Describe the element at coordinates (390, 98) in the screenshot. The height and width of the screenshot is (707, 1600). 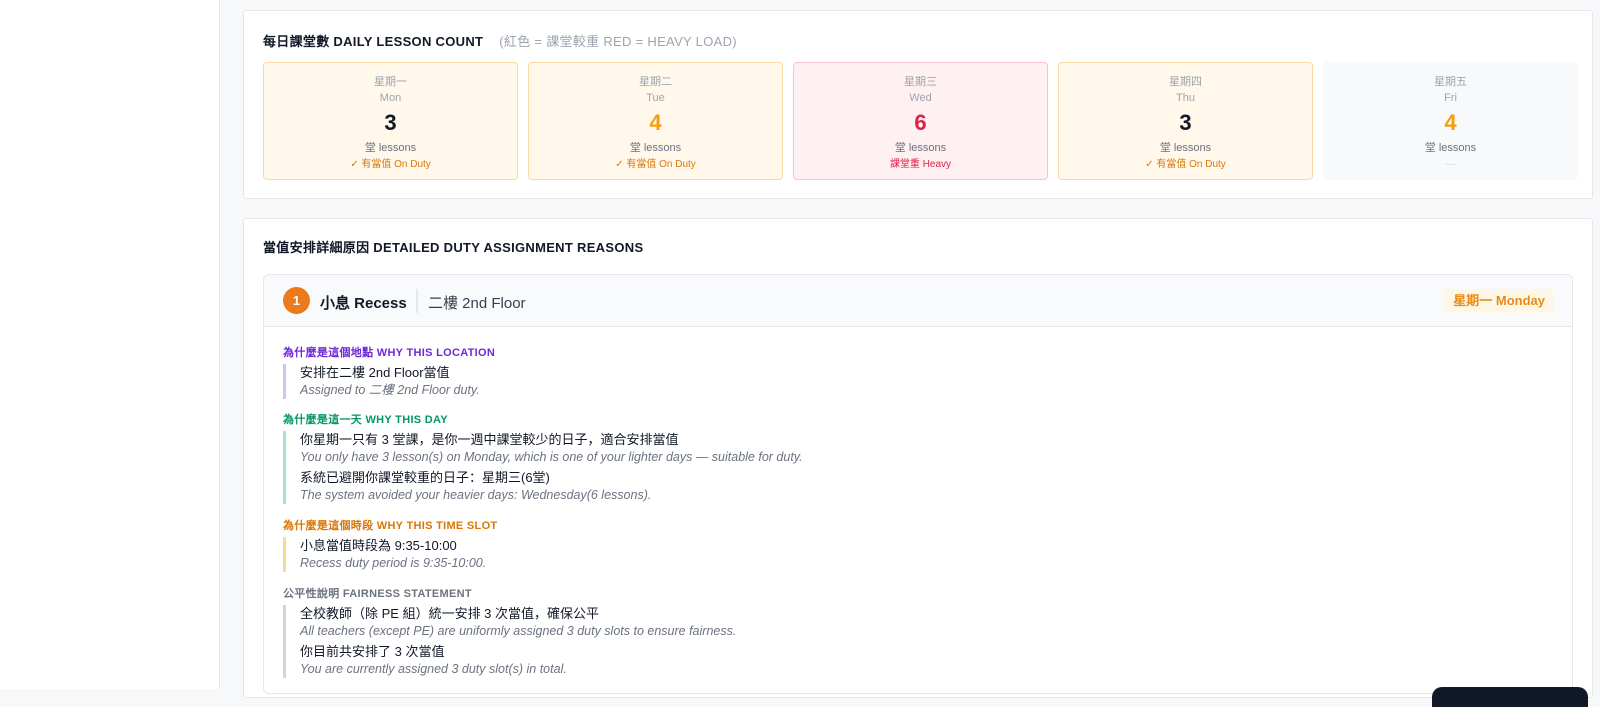
I see `day-name-en: Mon` at that location.